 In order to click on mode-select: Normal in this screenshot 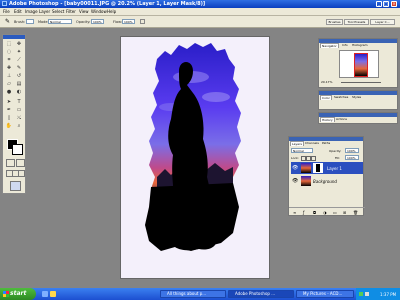, I will do `click(60, 21)`.